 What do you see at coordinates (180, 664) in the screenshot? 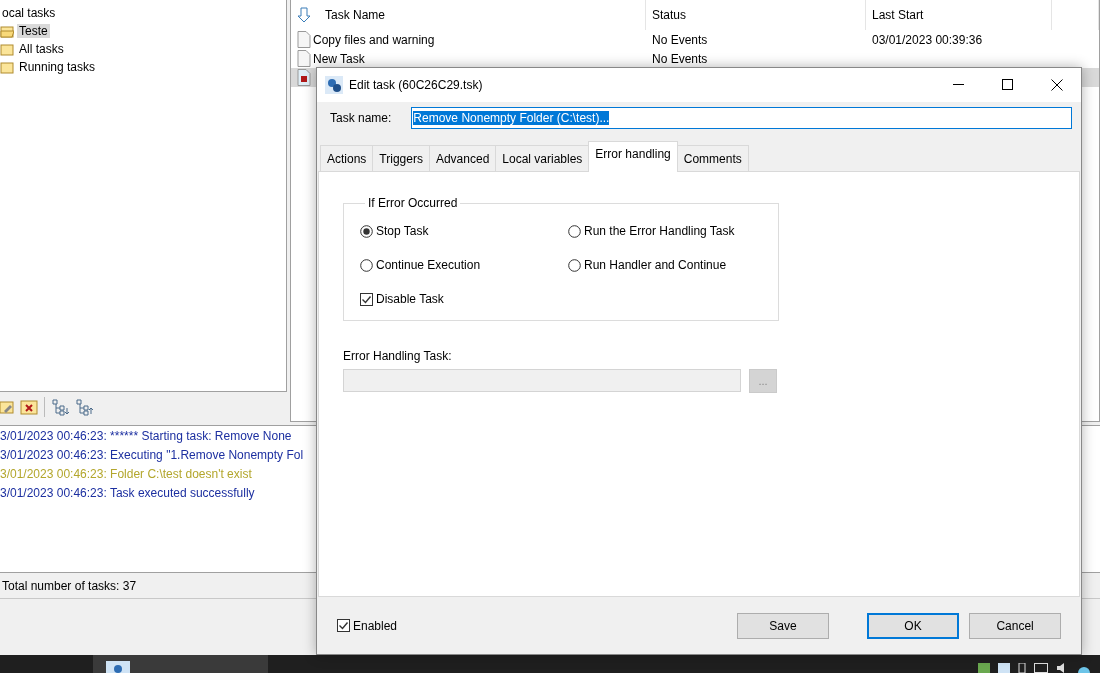
I see `taskbar-item` at bounding box center [180, 664].